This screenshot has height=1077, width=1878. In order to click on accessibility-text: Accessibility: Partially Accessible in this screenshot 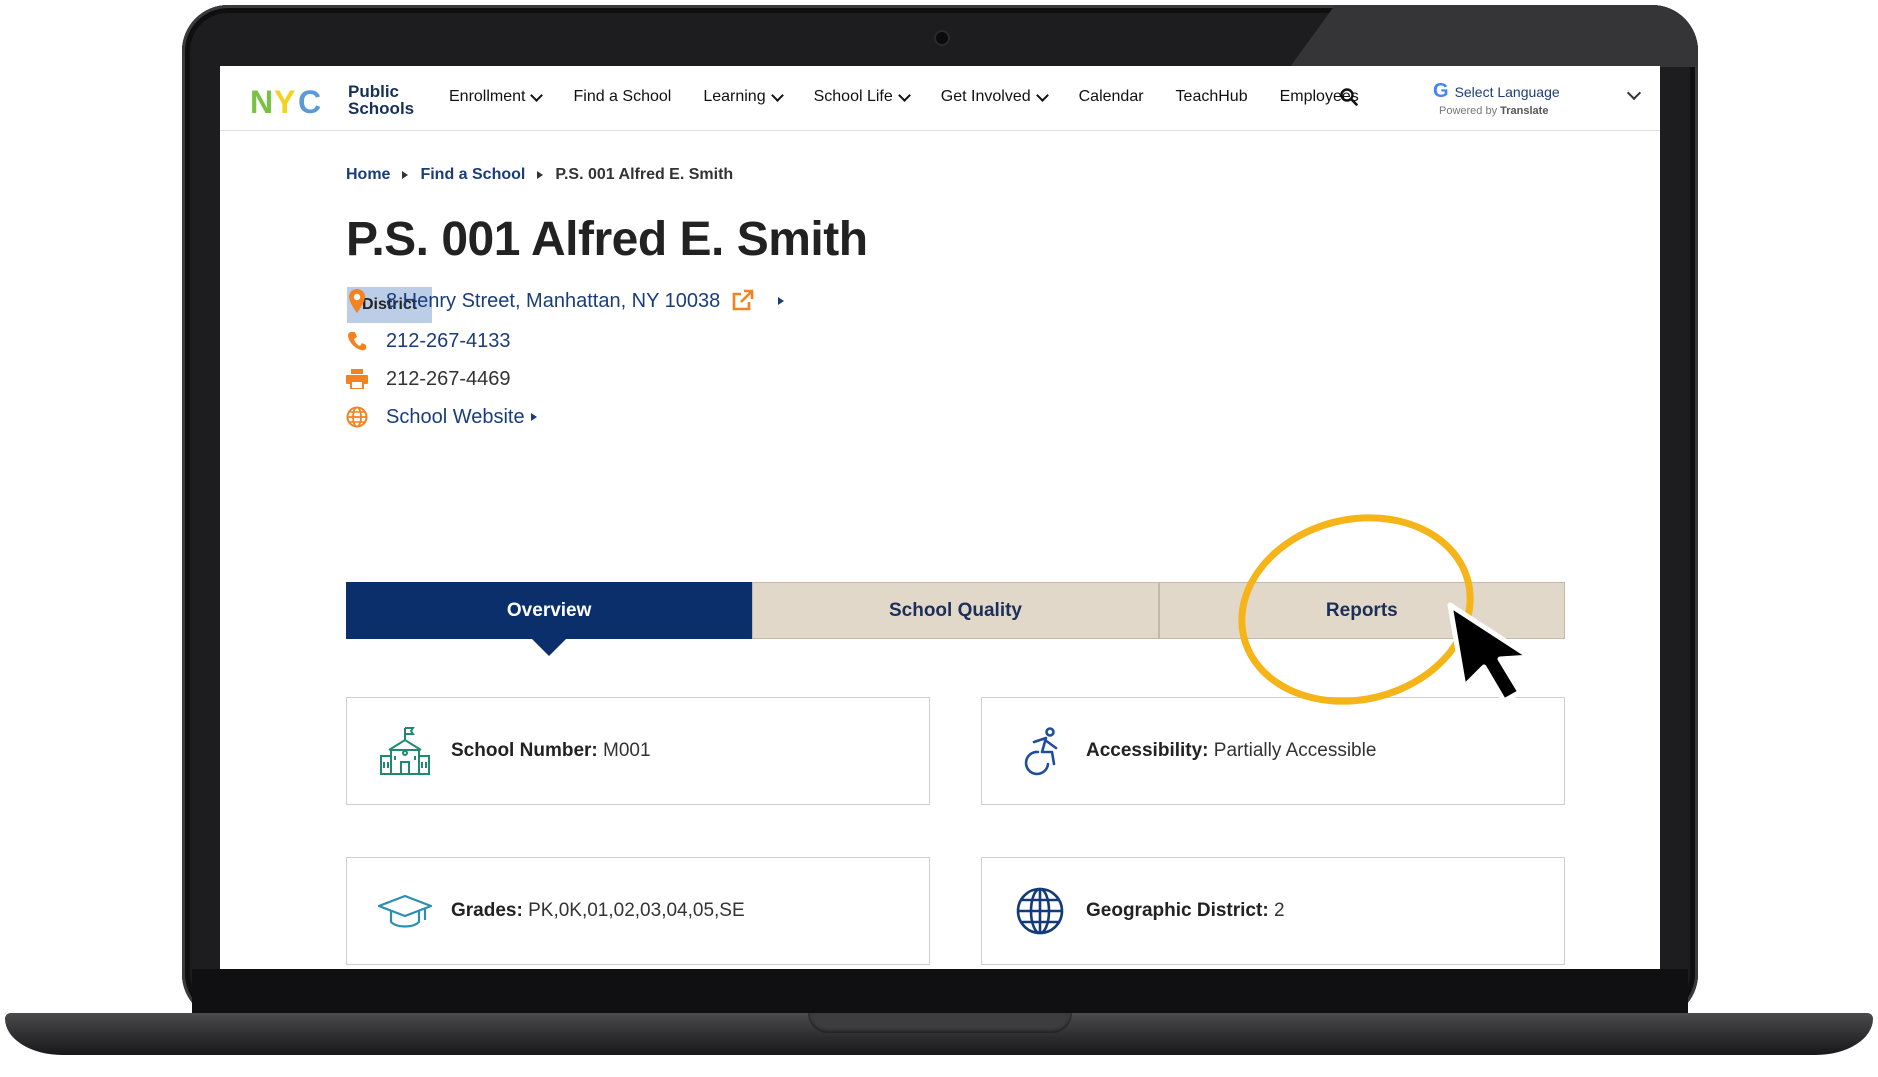, I will do `click(1231, 751)`.